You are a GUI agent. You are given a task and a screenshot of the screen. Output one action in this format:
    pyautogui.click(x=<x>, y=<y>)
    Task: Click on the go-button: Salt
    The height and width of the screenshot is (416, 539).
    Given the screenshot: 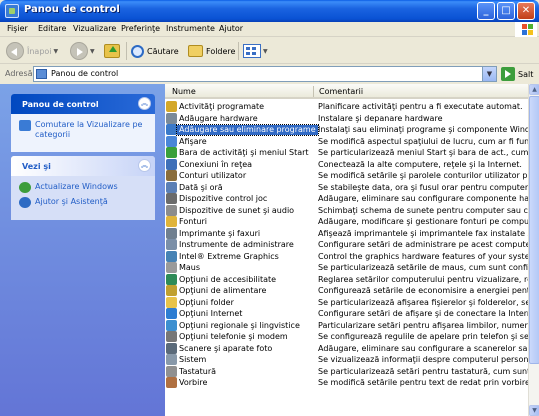 What is the action you would take?
    pyautogui.click(x=517, y=74)
    